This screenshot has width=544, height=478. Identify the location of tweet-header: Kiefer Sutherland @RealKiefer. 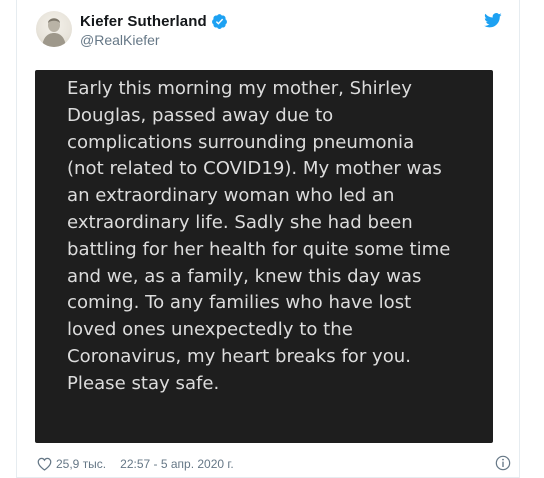
(269, 30).